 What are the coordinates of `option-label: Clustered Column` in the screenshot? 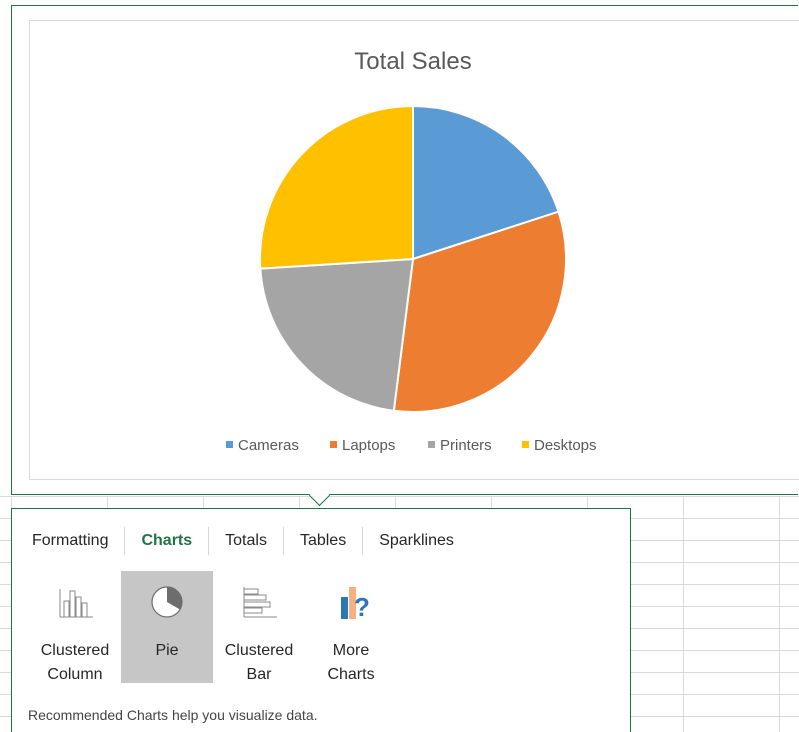 It's located at (75, 662).